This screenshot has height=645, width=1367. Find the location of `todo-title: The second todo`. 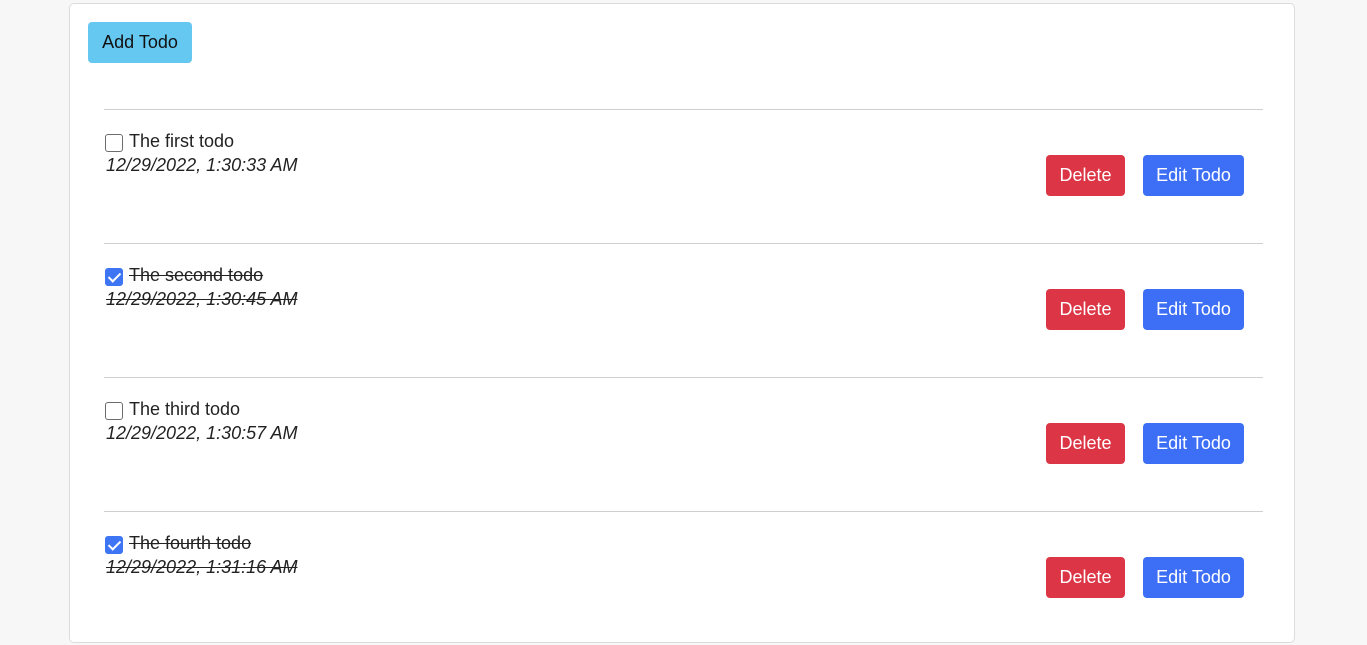

todo-title: The second todo is located at coordinates (196, 274).